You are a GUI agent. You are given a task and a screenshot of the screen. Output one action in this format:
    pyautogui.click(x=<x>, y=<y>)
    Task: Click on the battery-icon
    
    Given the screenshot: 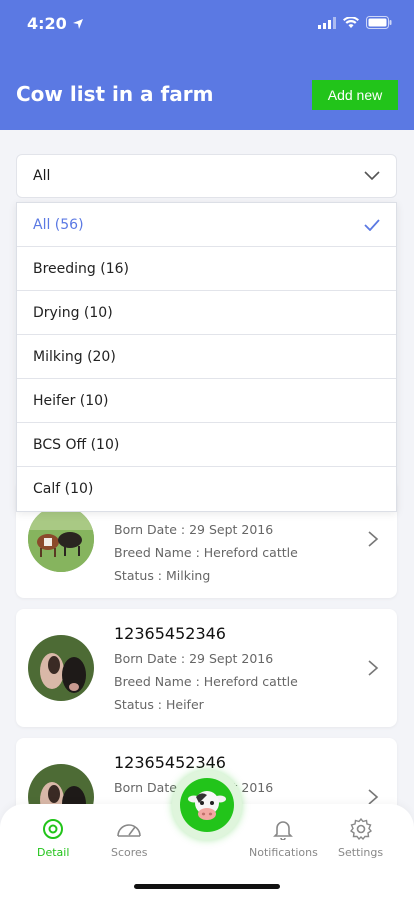 What is the action you would take?
    pyautogui.click(x=379, y=22)
    